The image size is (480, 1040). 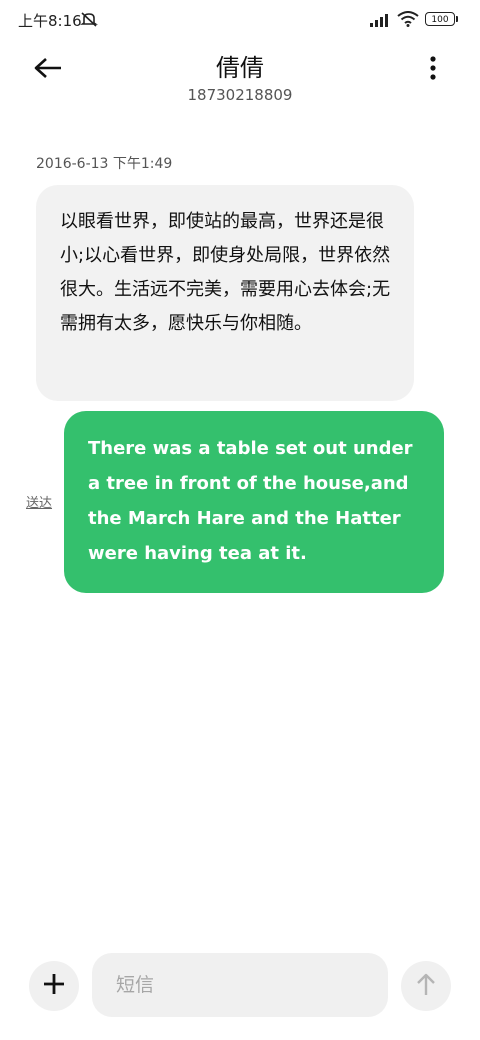 What do you see at coordinates (381, 21) in the screenshot?
I see `signal-icon` at bounding box center [381, 21].